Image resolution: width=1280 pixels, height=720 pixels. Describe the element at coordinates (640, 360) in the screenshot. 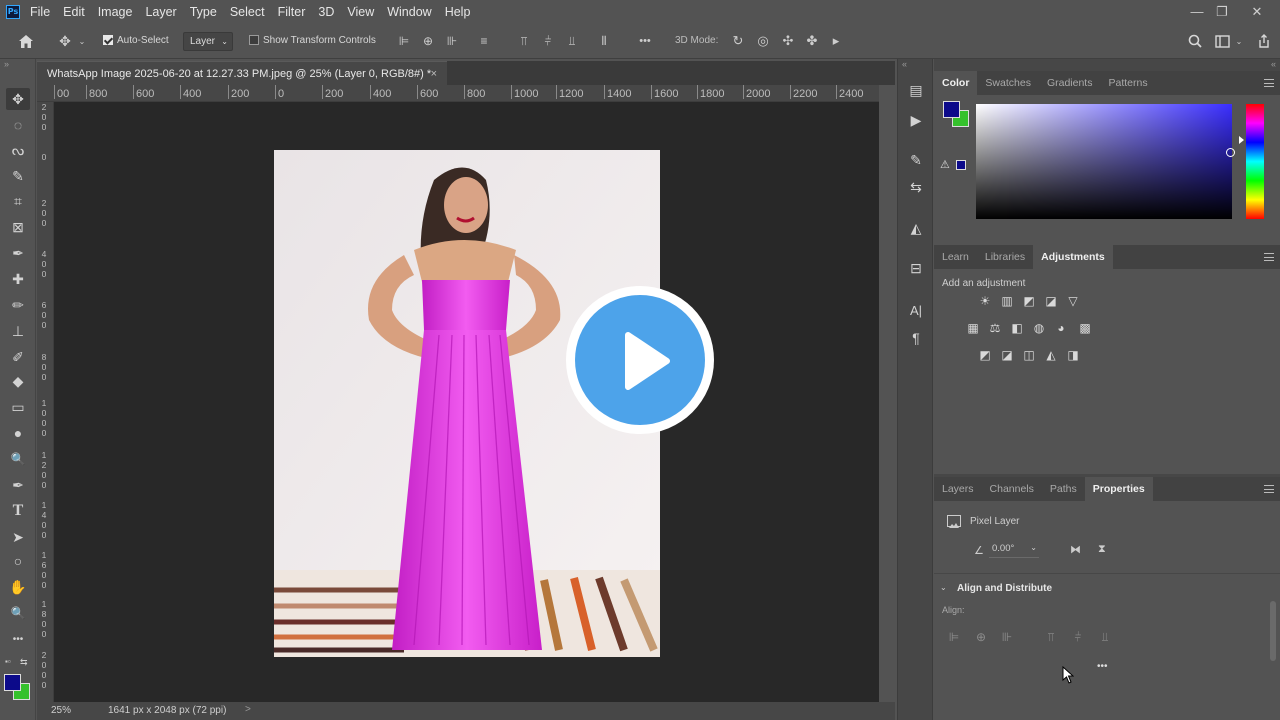

I see `play-button-icon` at that location.